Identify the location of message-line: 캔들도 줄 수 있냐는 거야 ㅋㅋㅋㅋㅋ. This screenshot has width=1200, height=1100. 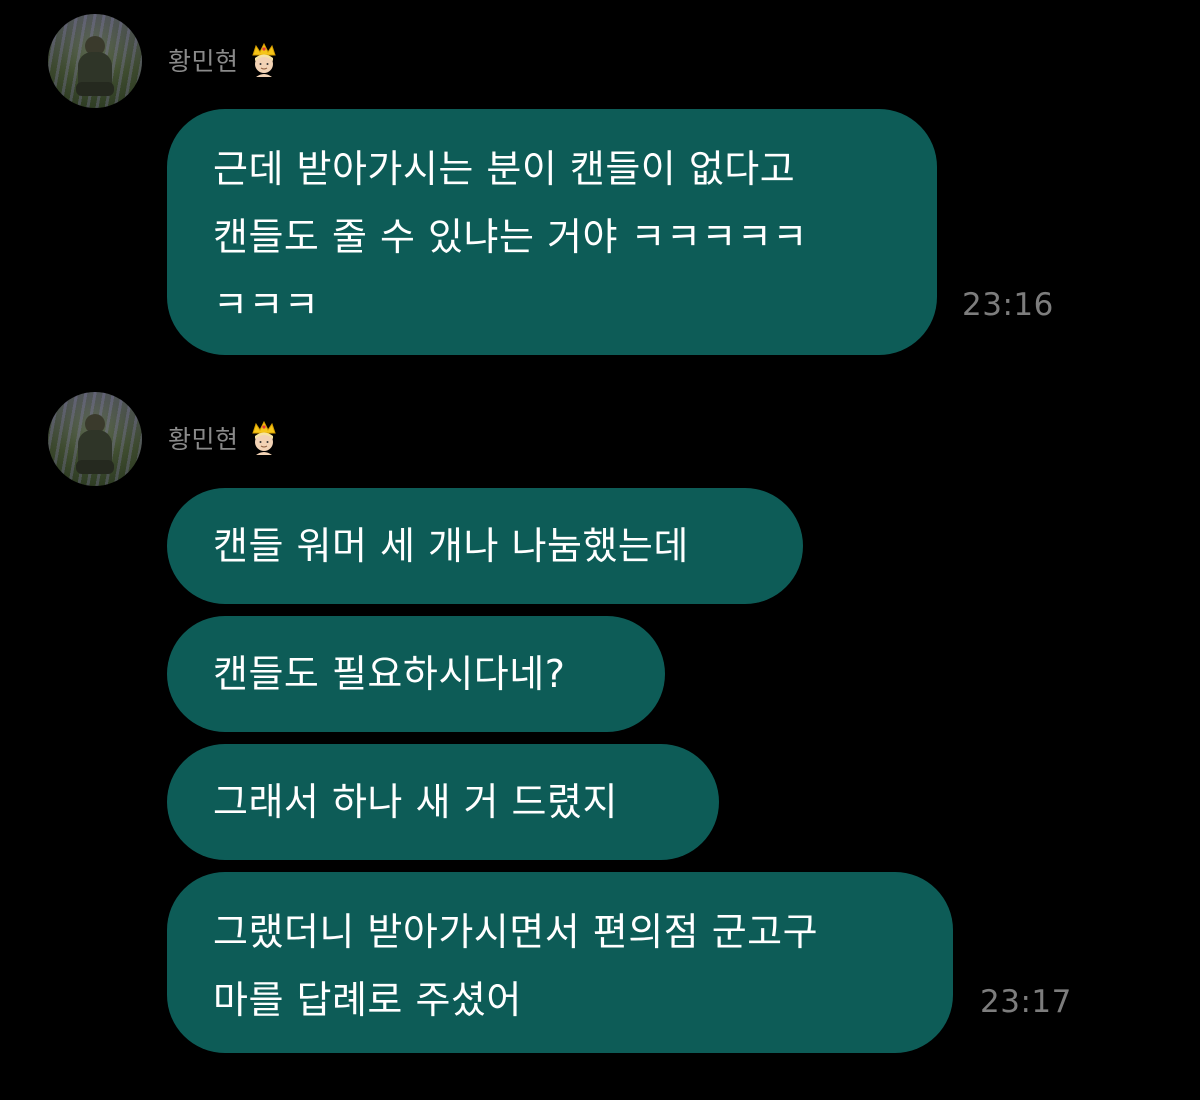
(510, 237).